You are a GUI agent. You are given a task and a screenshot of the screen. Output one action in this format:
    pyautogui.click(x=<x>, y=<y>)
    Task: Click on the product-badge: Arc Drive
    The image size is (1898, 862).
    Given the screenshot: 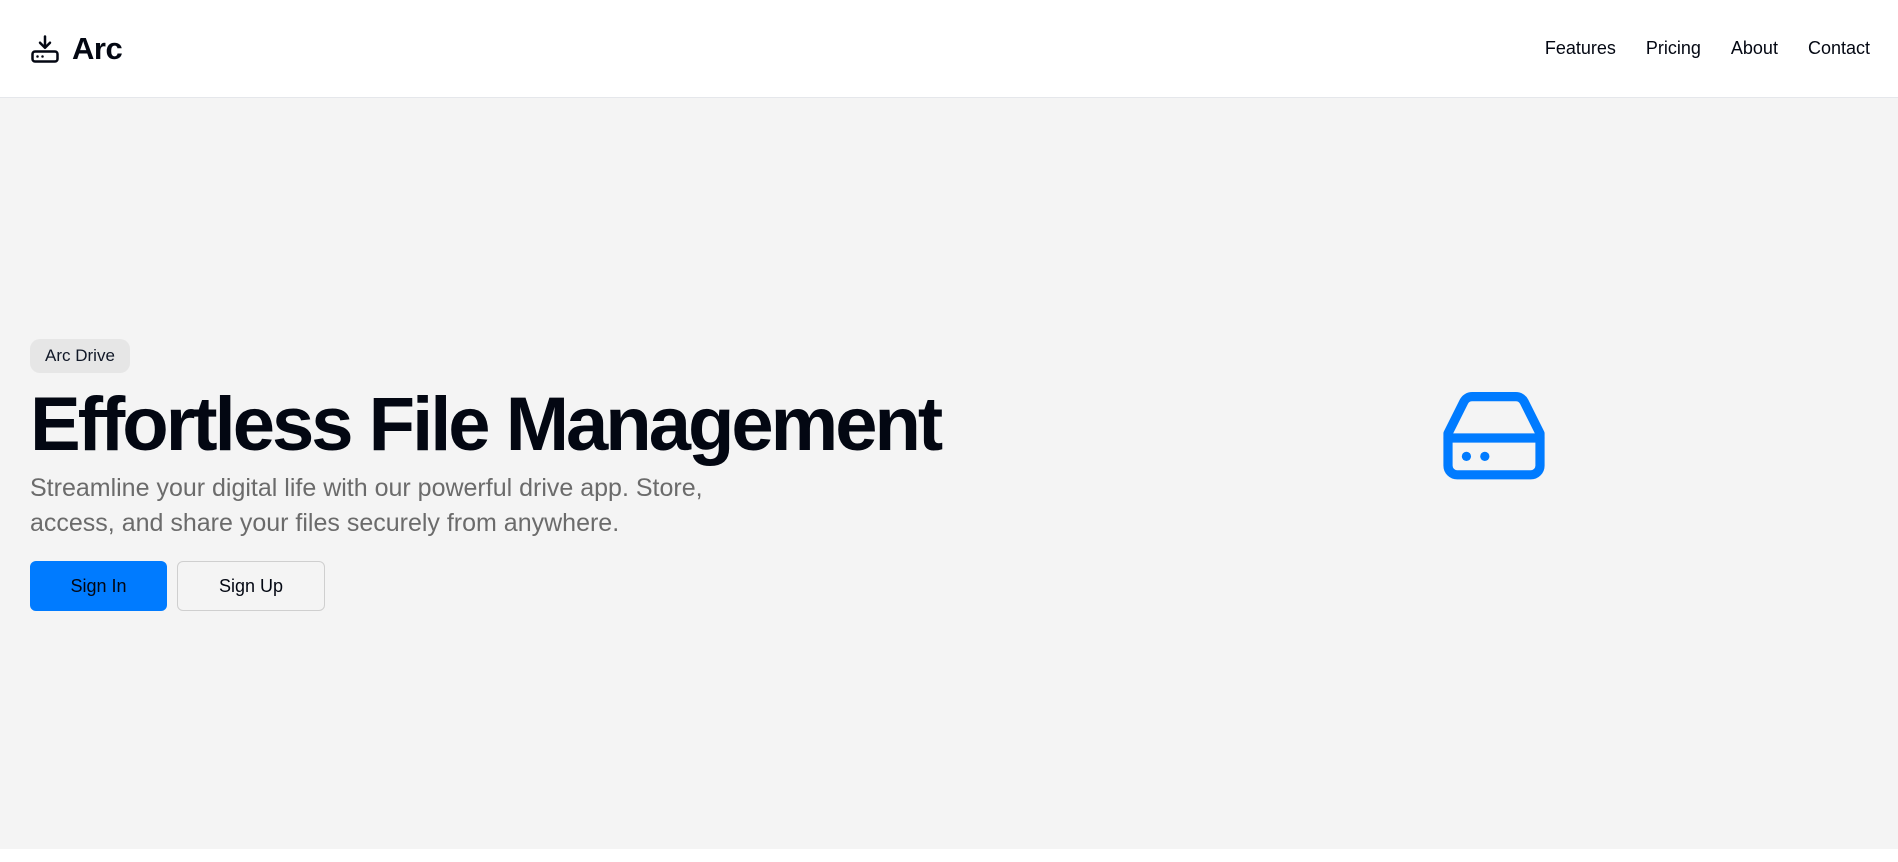 What is the action you would take?
    pyautogui.click(x=80, y=356)
    